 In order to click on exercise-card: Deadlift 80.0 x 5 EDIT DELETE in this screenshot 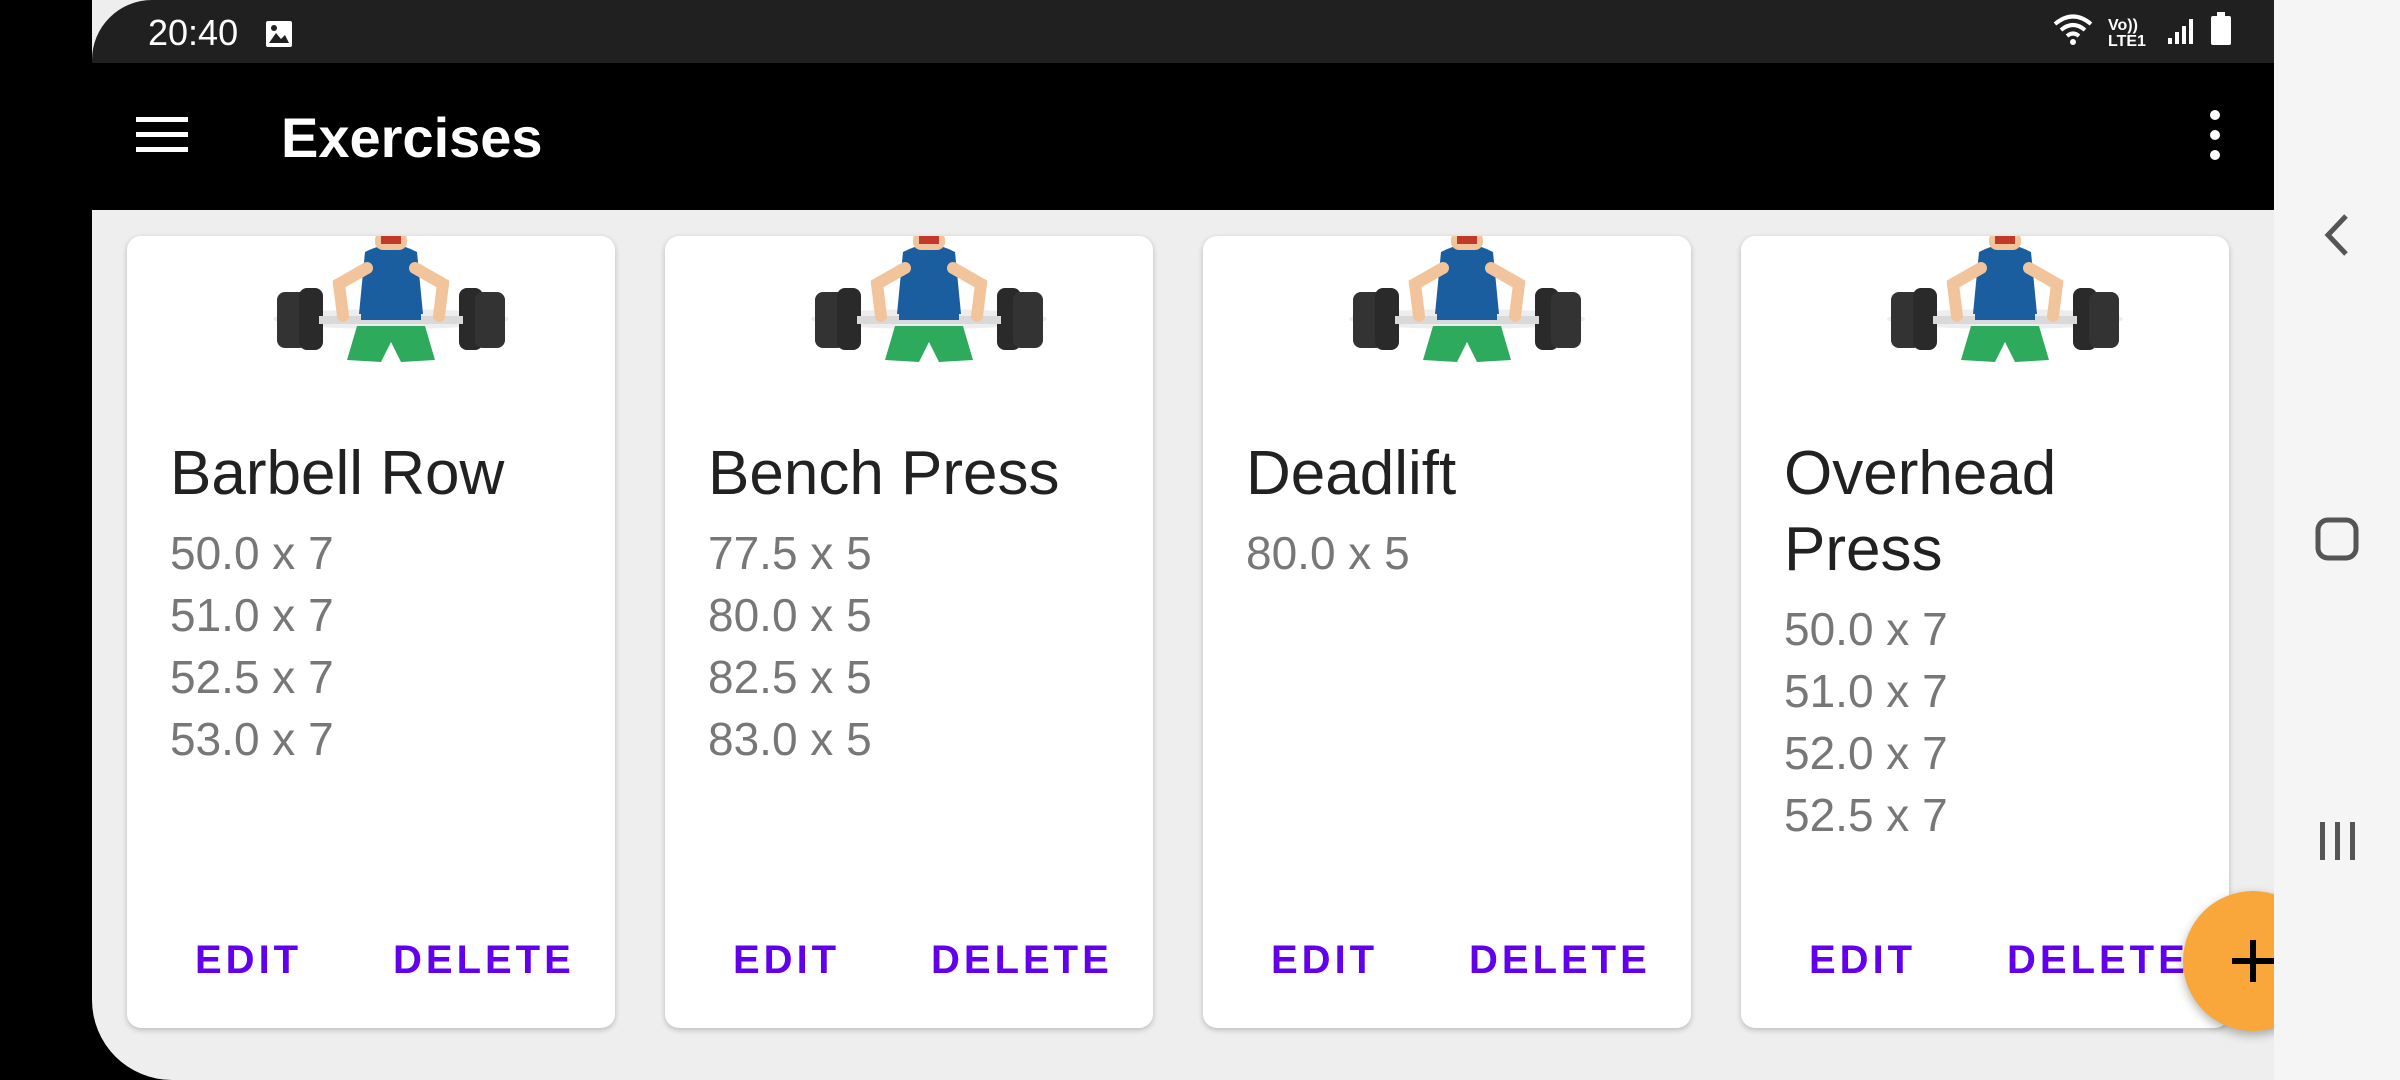, I will do `click(1447, 632)`.